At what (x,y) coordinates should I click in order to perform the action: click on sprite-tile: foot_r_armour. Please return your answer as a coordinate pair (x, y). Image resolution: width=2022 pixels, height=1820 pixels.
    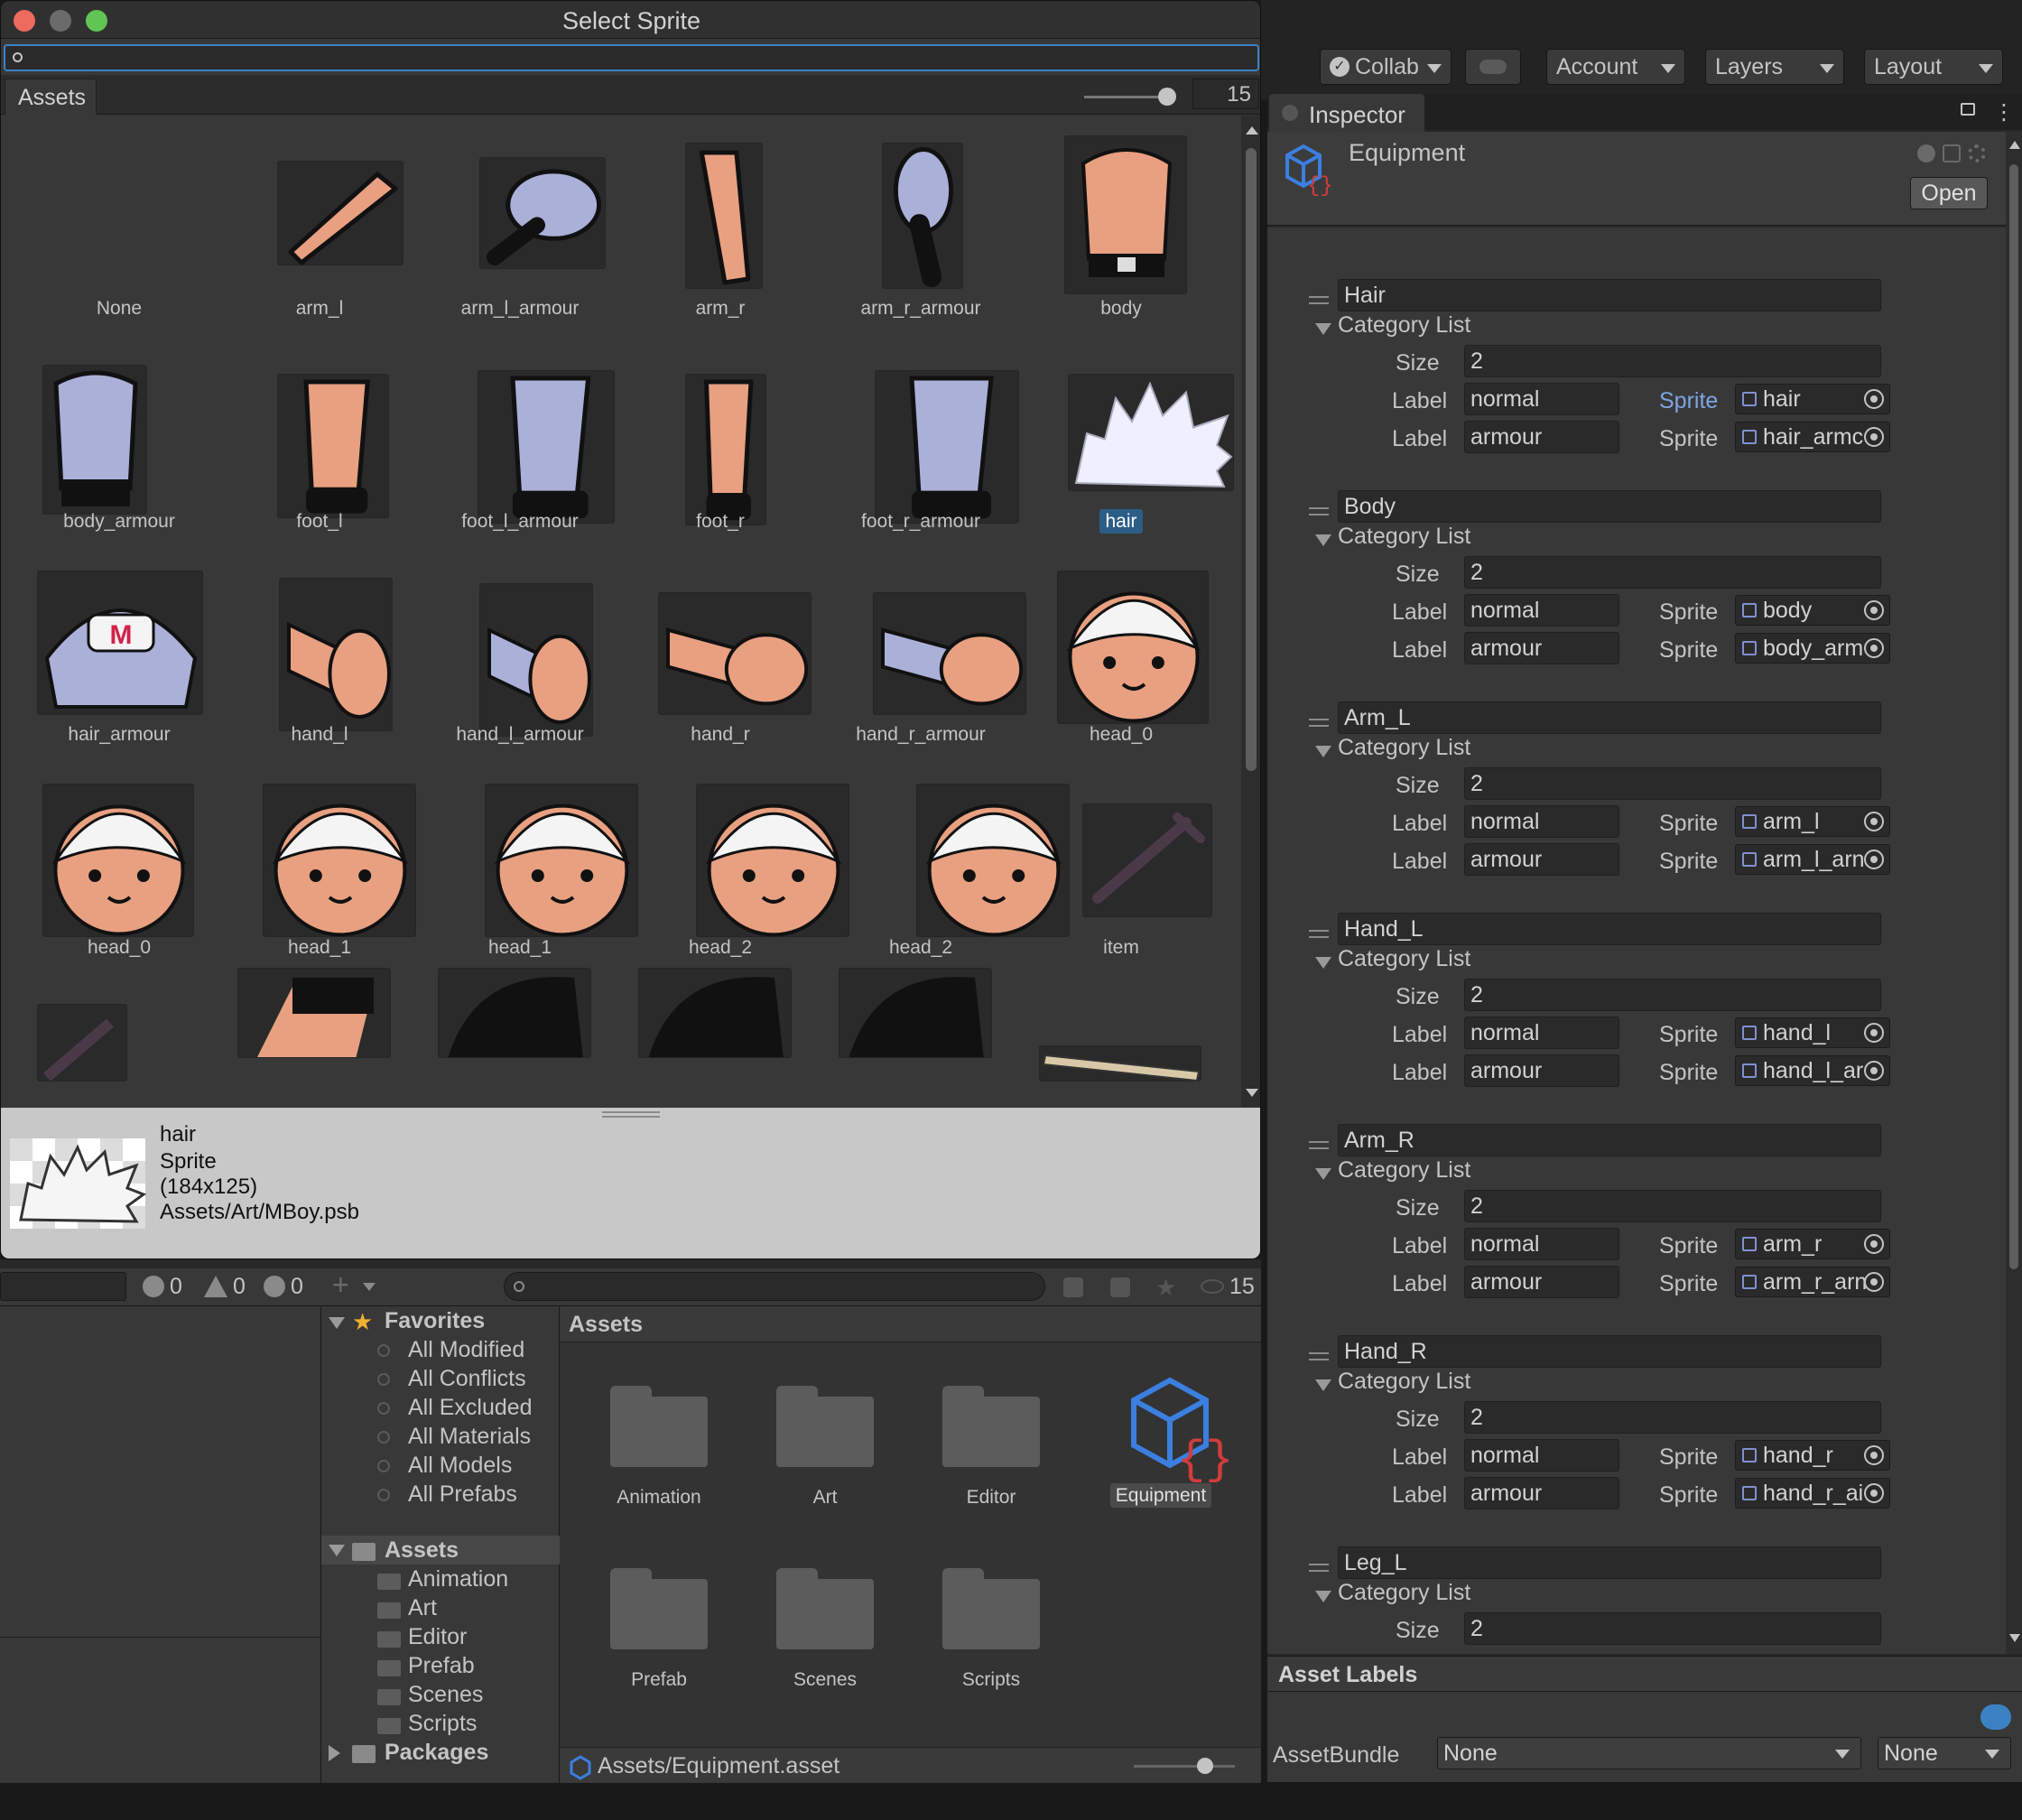
    Looking at the image, I should click on (921, 436).